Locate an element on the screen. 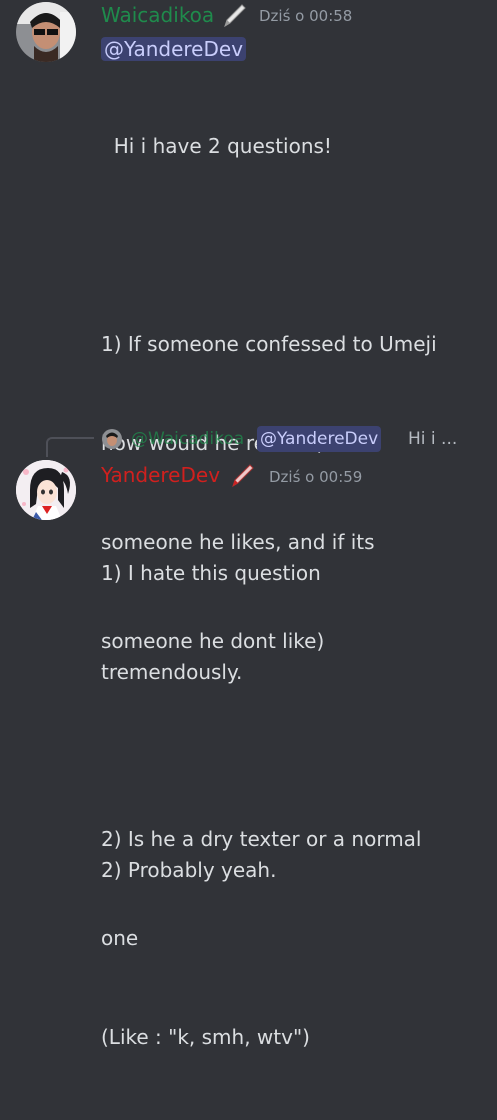 The height and width of the screenshot is (1120, 497). author-name: Waicadikoa is located at coordinates (157, 15).